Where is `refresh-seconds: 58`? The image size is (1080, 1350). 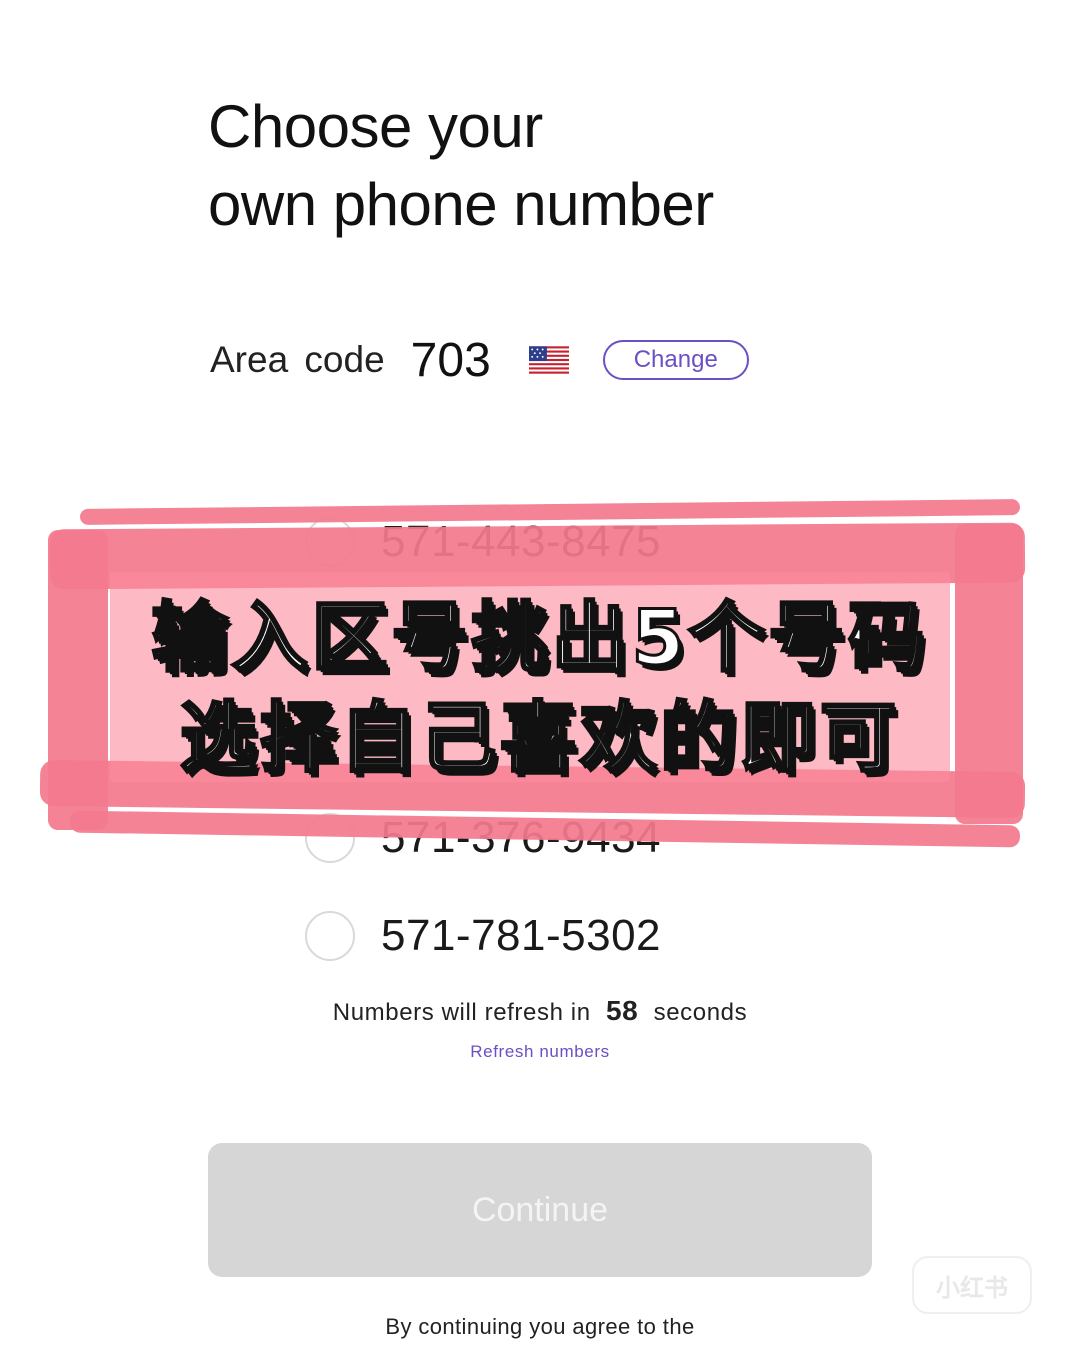
refresh-seconds: 58 is located at coordinates (622, 1010).